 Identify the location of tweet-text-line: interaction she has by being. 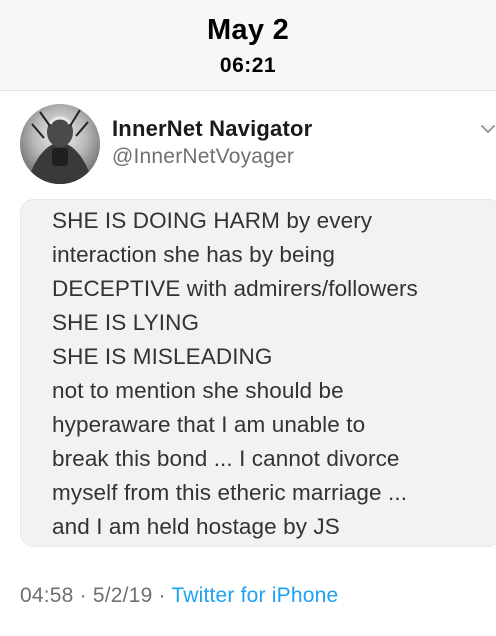
(193, 254).